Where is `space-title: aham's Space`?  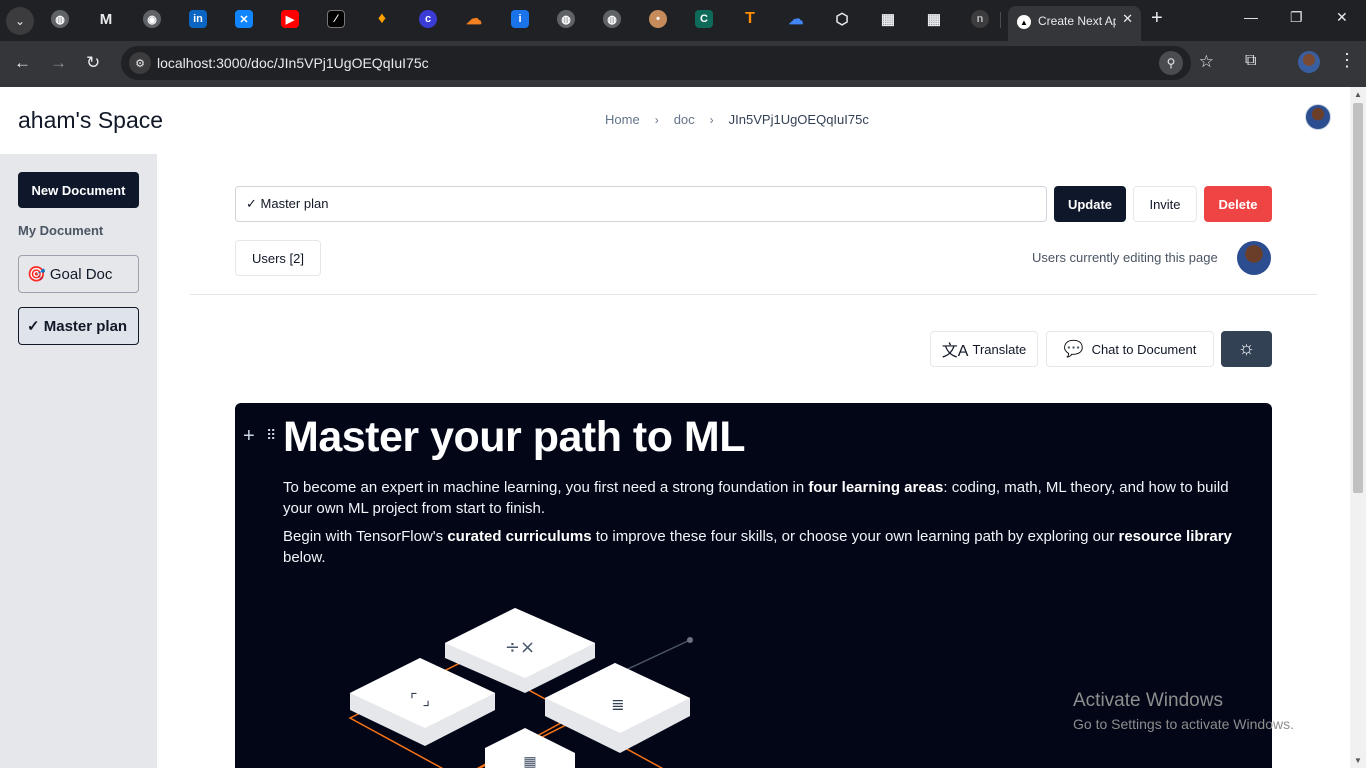
space-title: aham's Space is located at coordinates (91, 120).